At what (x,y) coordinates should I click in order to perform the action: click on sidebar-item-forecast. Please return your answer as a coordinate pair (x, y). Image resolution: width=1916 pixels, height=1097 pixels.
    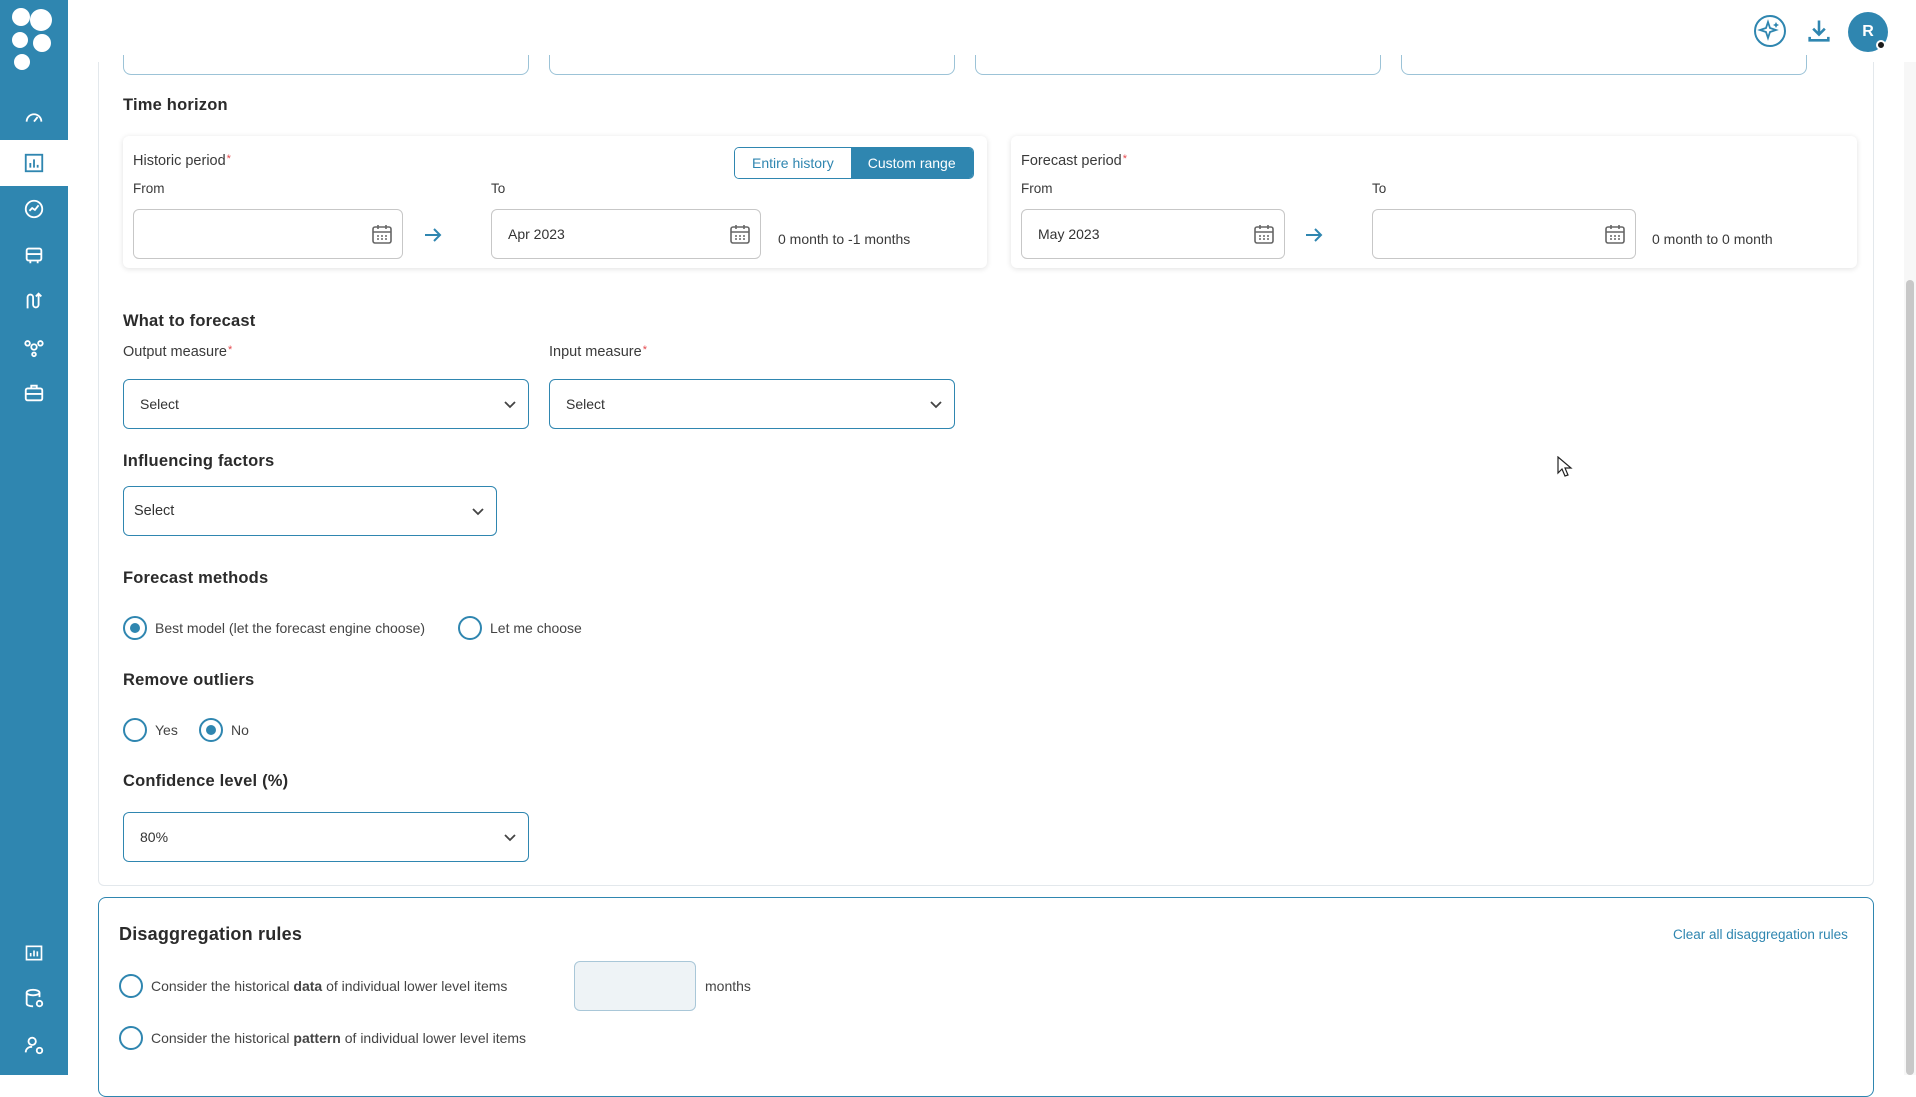
    Looking at the image, I should click on (34, 163).